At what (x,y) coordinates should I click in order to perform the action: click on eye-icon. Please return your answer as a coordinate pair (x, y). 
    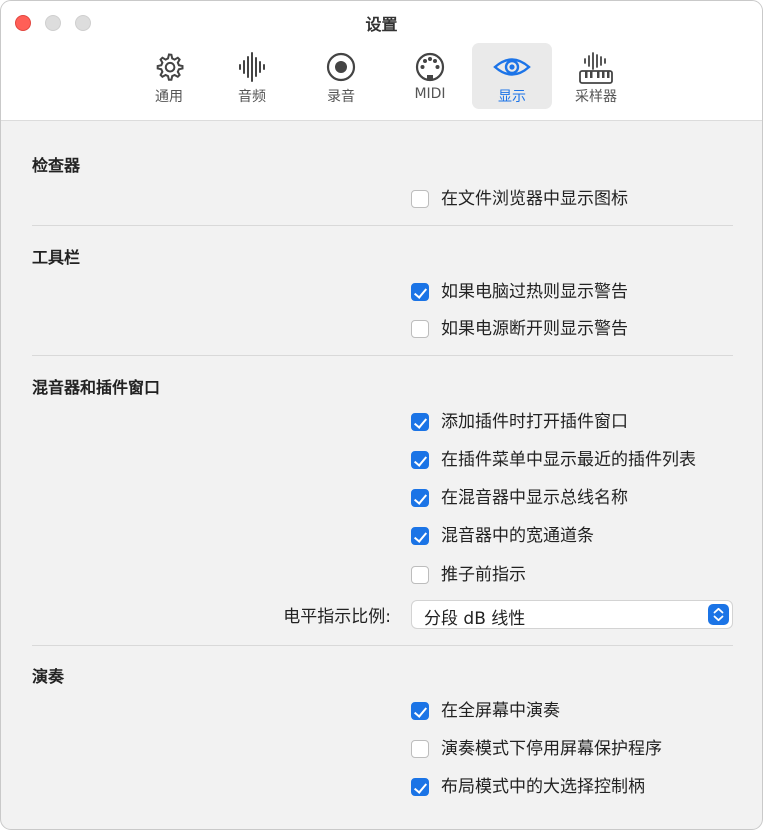
    Looking at the image, I should click on (512, 67).